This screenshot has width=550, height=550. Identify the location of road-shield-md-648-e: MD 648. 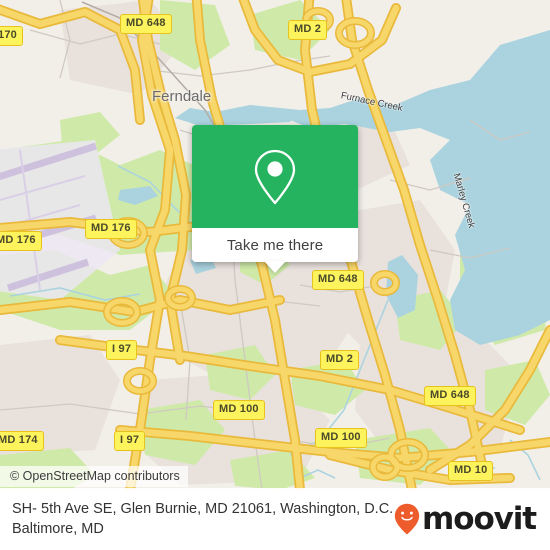
(450, 396).